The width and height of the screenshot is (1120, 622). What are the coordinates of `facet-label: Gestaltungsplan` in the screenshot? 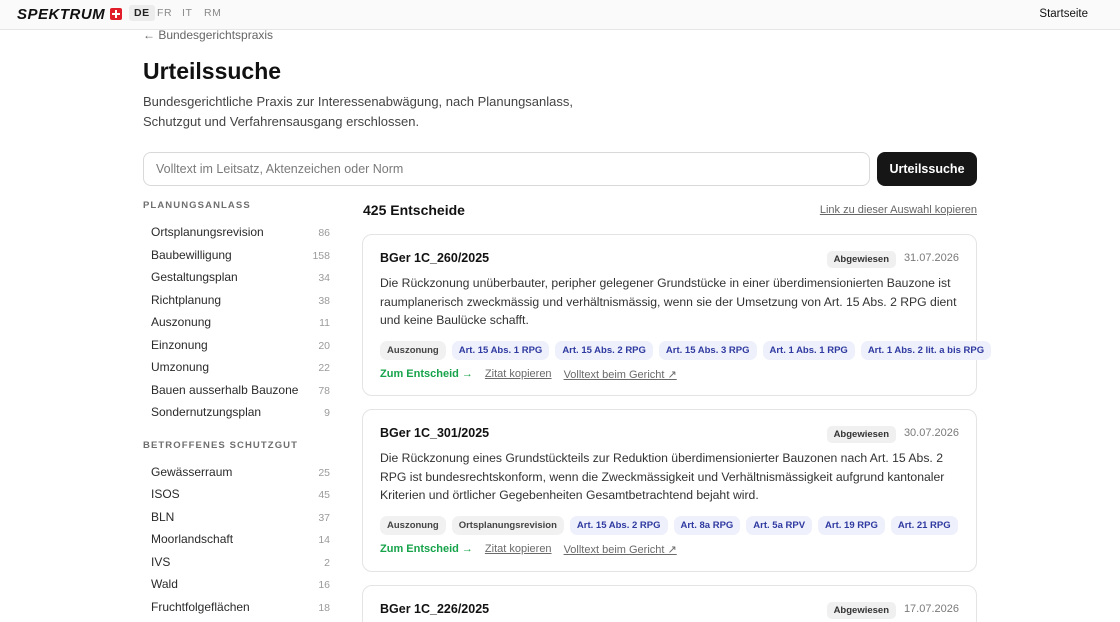 It's located at (194, 277).